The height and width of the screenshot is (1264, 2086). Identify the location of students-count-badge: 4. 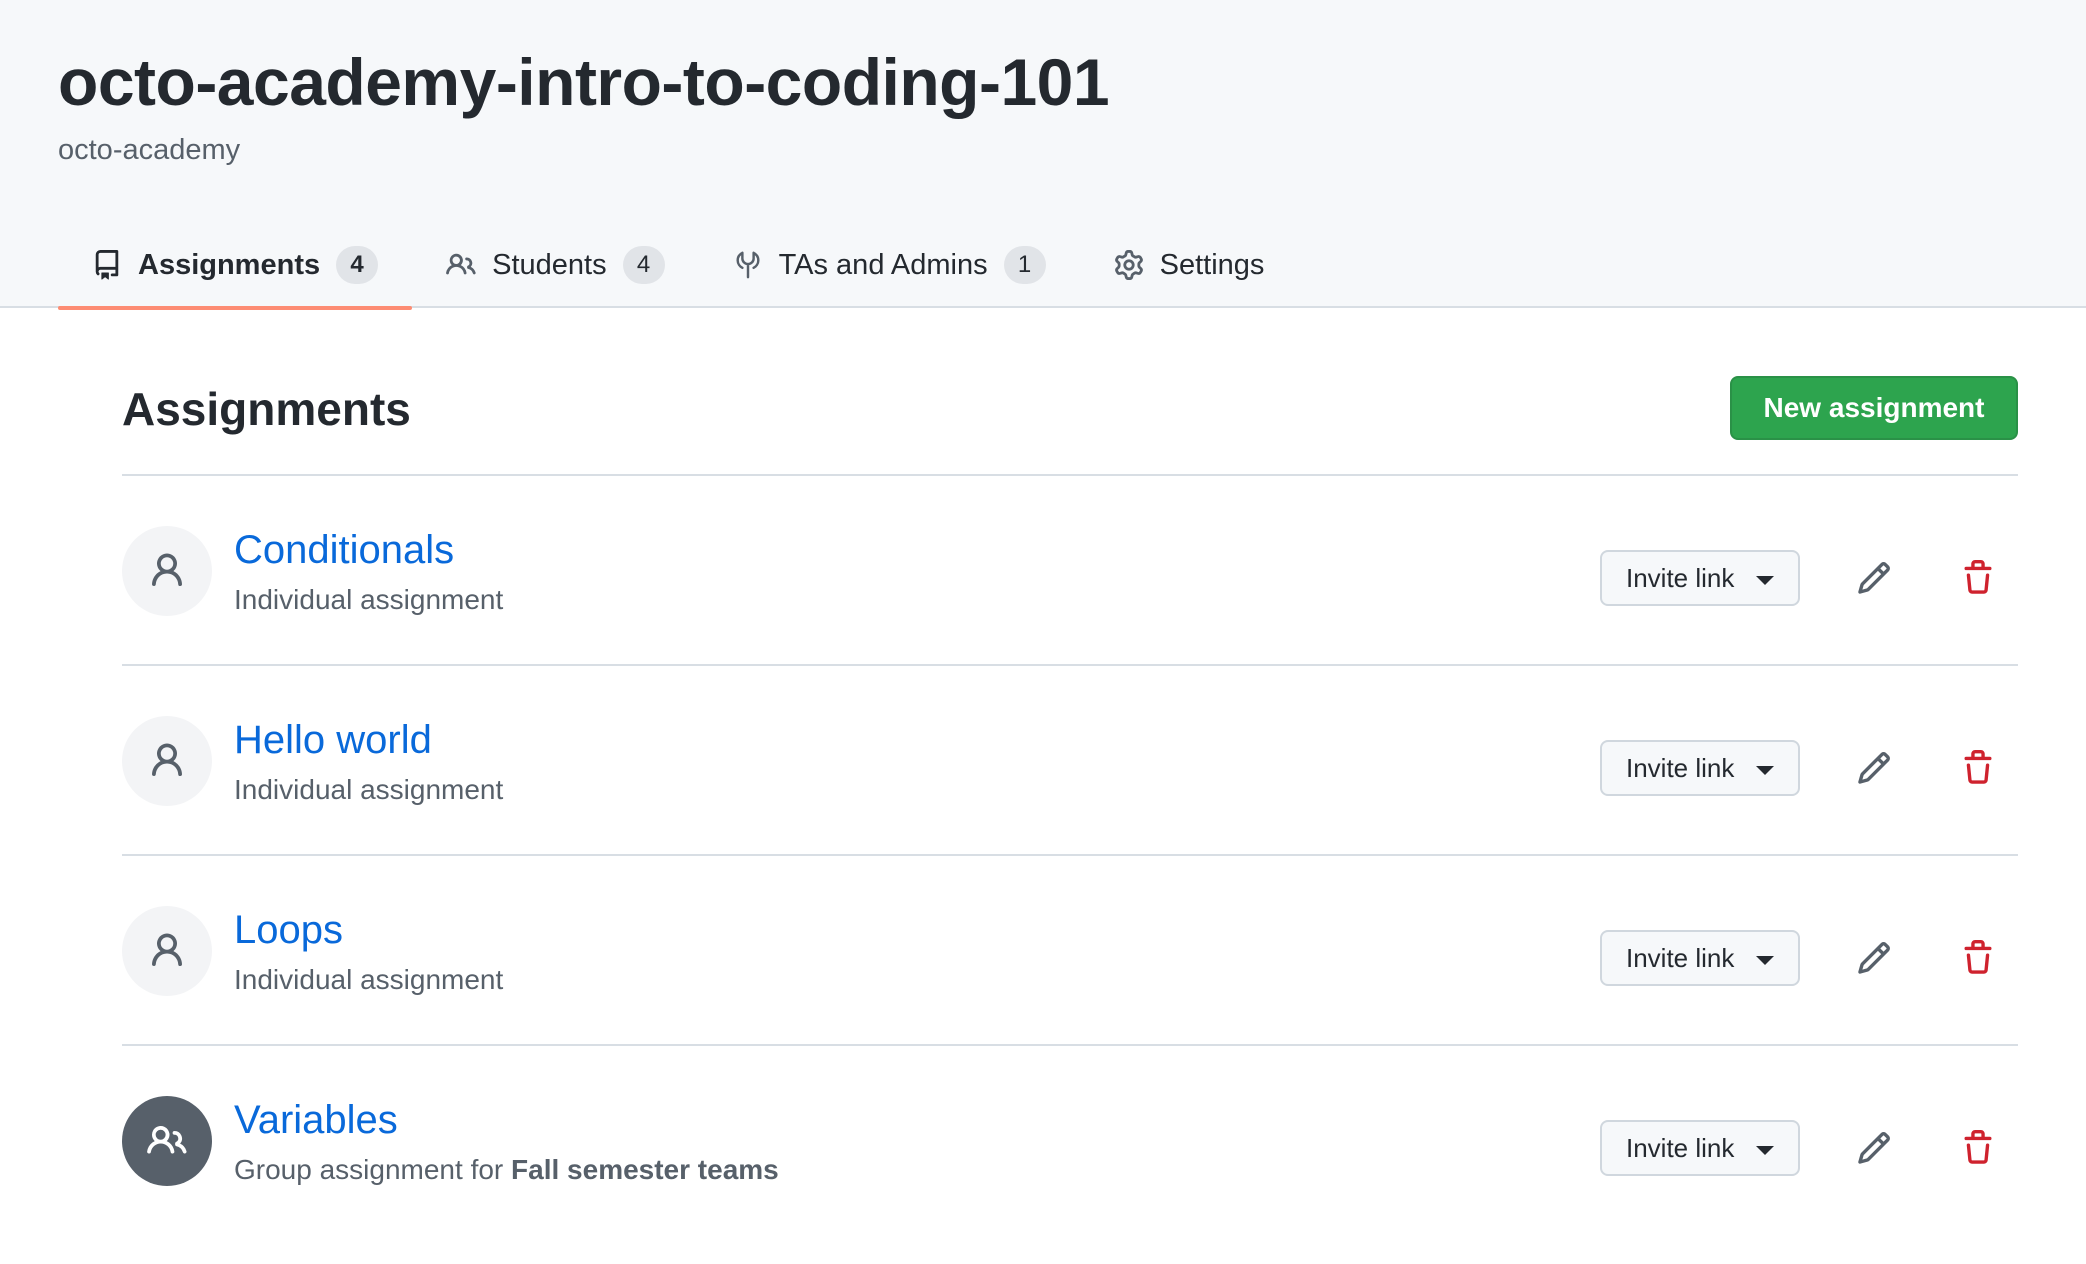
(643, 265).